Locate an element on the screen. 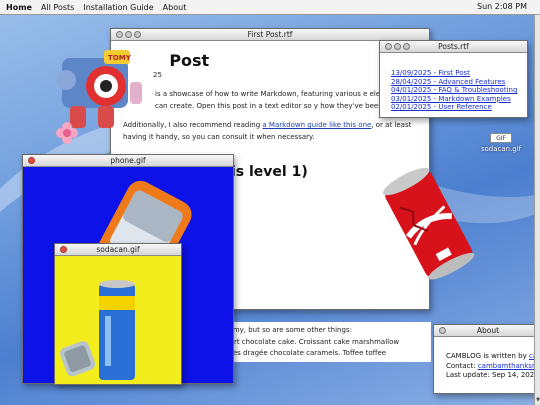  flower-sticker-icon is located at coordinates (67, 133).